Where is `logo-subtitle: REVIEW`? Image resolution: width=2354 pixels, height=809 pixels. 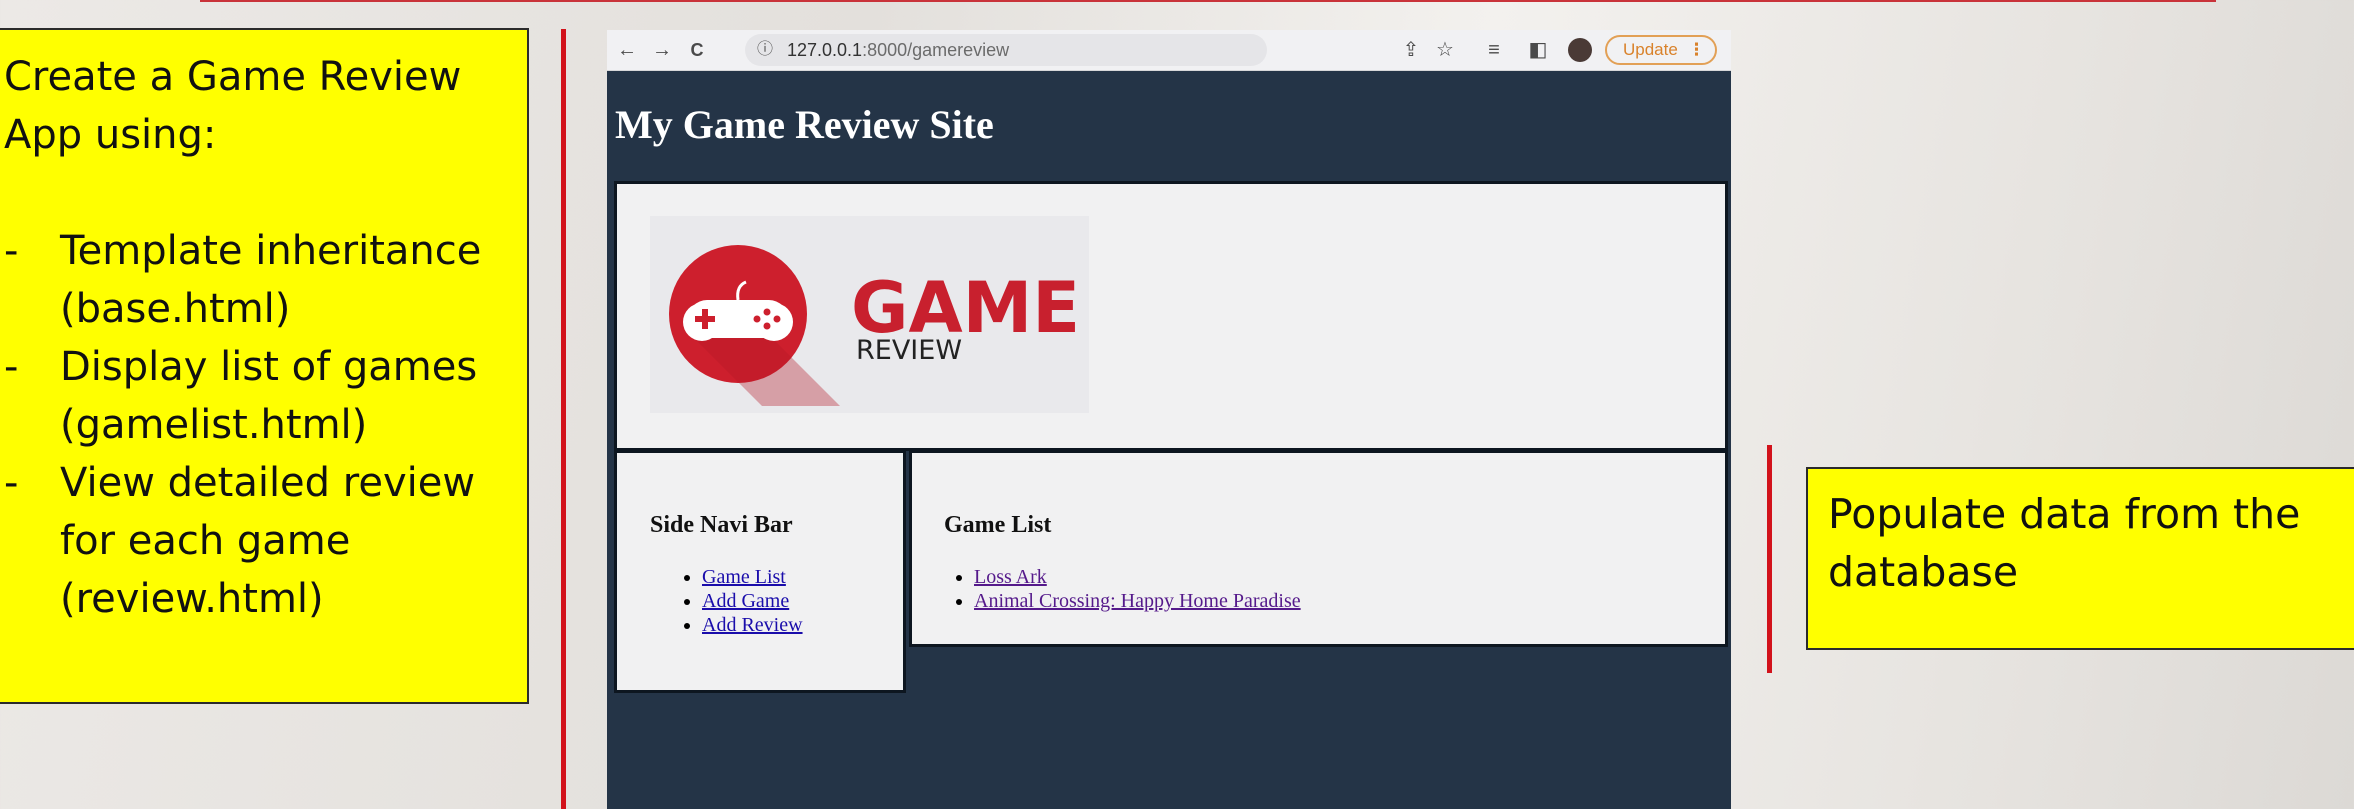 logo-subtitle: REVIEW is located at coordinates (909, 350).